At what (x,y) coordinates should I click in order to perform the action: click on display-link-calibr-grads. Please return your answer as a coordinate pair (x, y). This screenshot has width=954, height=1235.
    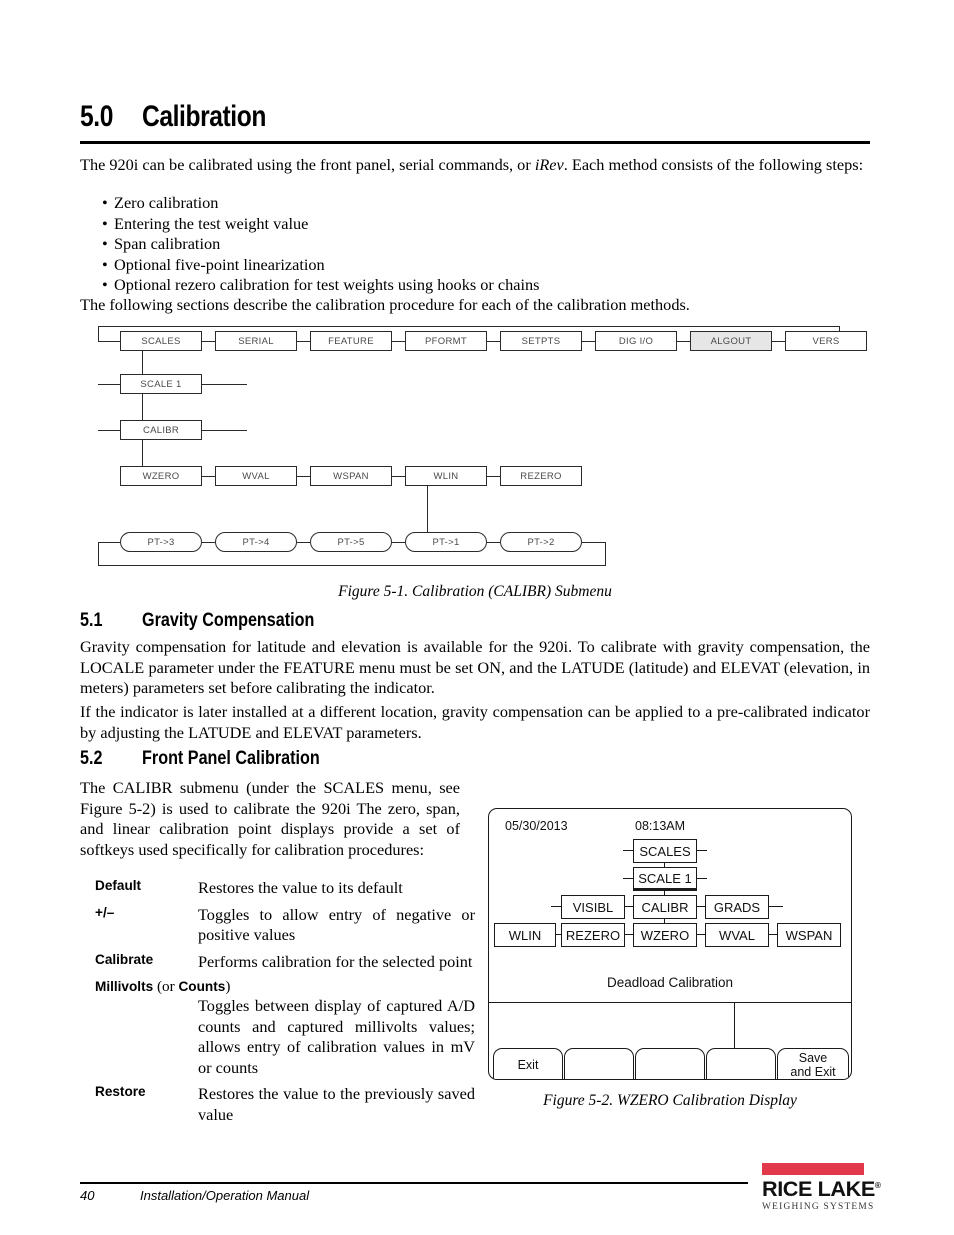
    Looking at the image, I should click on (701, 907).